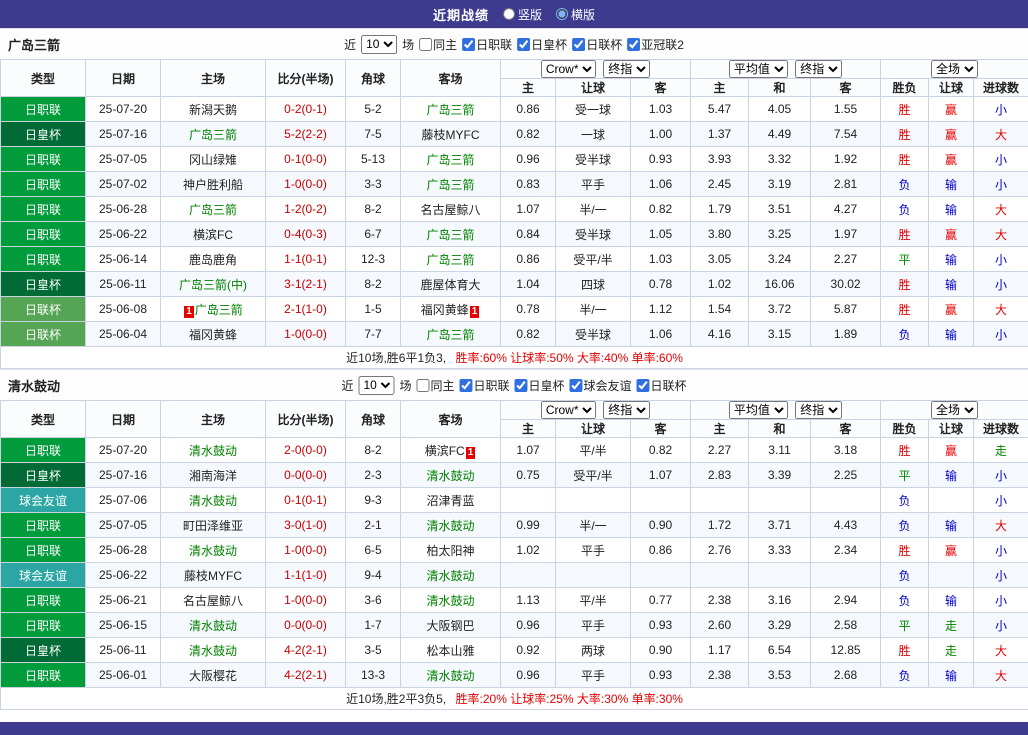 This screenshot has height=735, width=1028. What do you see at coordinates (450, 626) in the screenshot?
I see `away-team-link: 大阪钢巴` at bounding box center [450, 626].